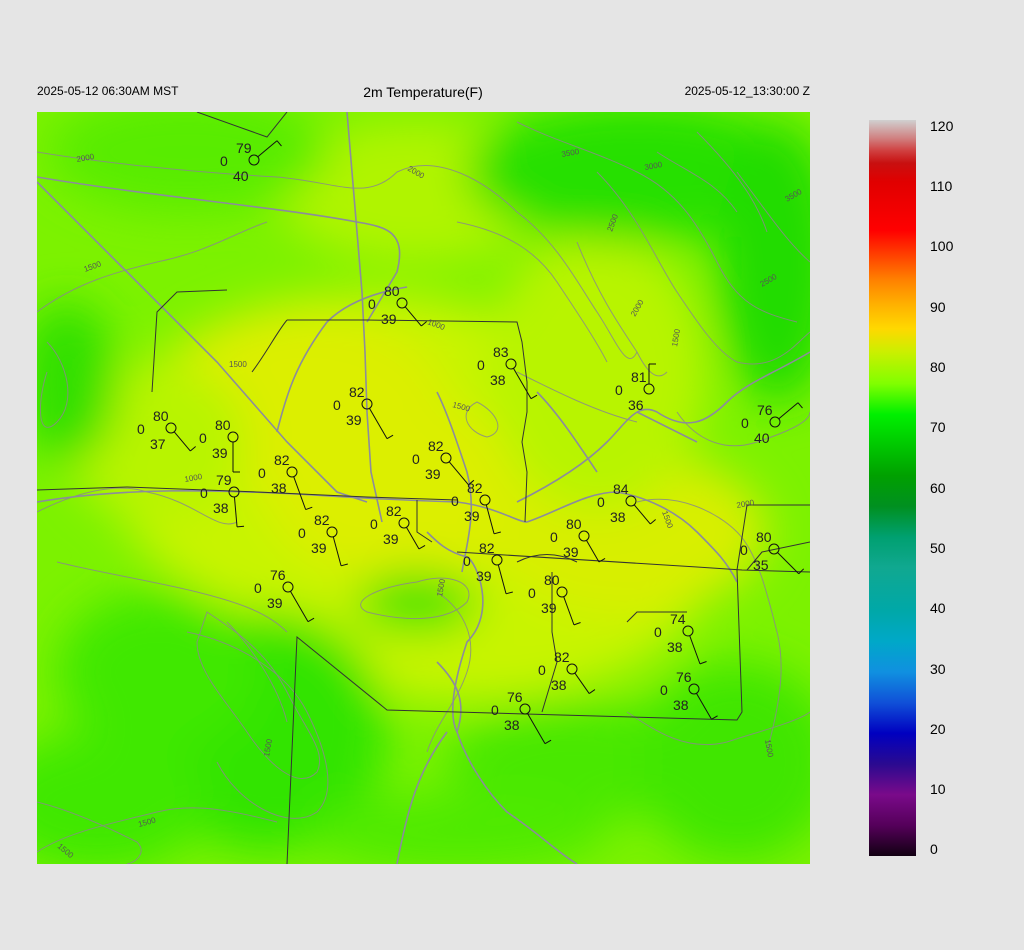  Describe the element at coordinates (938, 307) in the screenshot. I see `colorbar-label: 90` at that location.